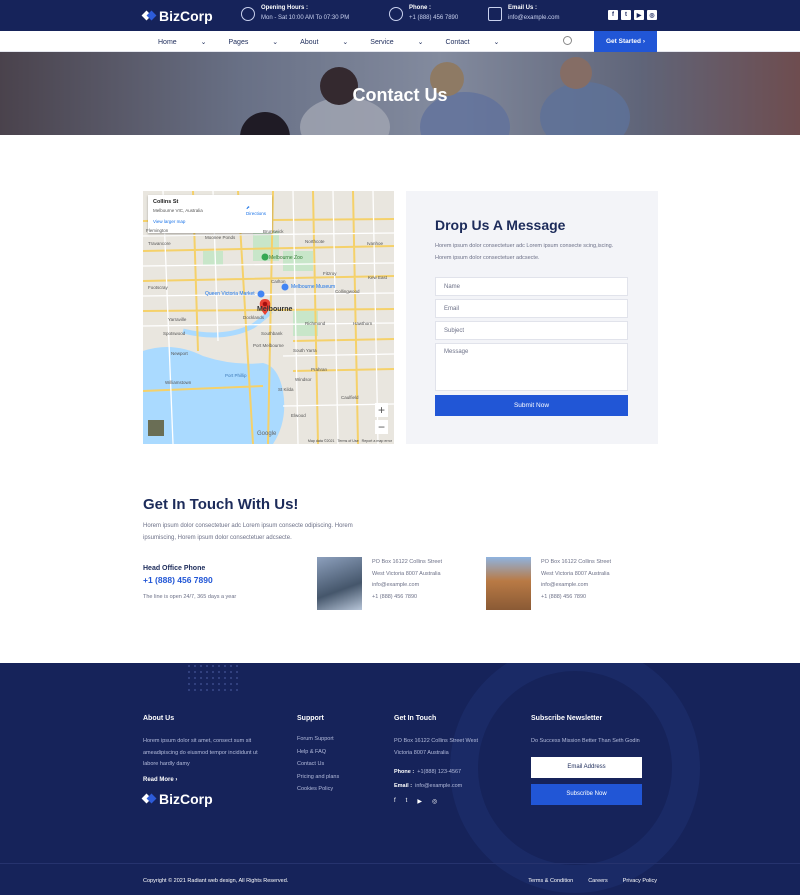 Image resolution: width=800 pixels, height=895 pixels. I want to click on newsletter-email-input: Email Address, so click(586, 767).